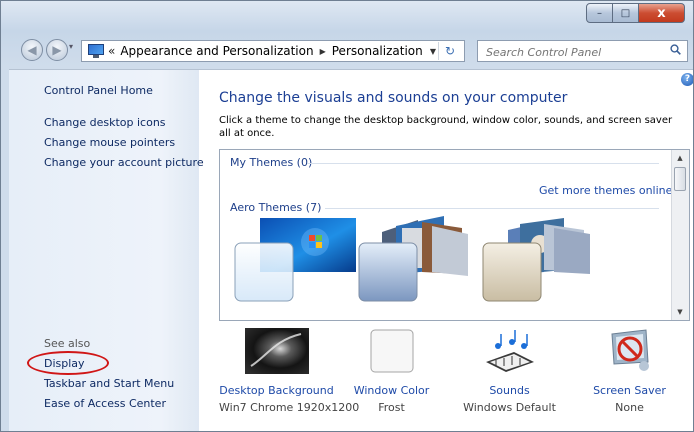 This screenshot has width=694, height=432. What do you see at coordinates (605, 190) in the screenshot?
I see `get-more-themes-link: Get more themes online` at bounding box center [605, 190].